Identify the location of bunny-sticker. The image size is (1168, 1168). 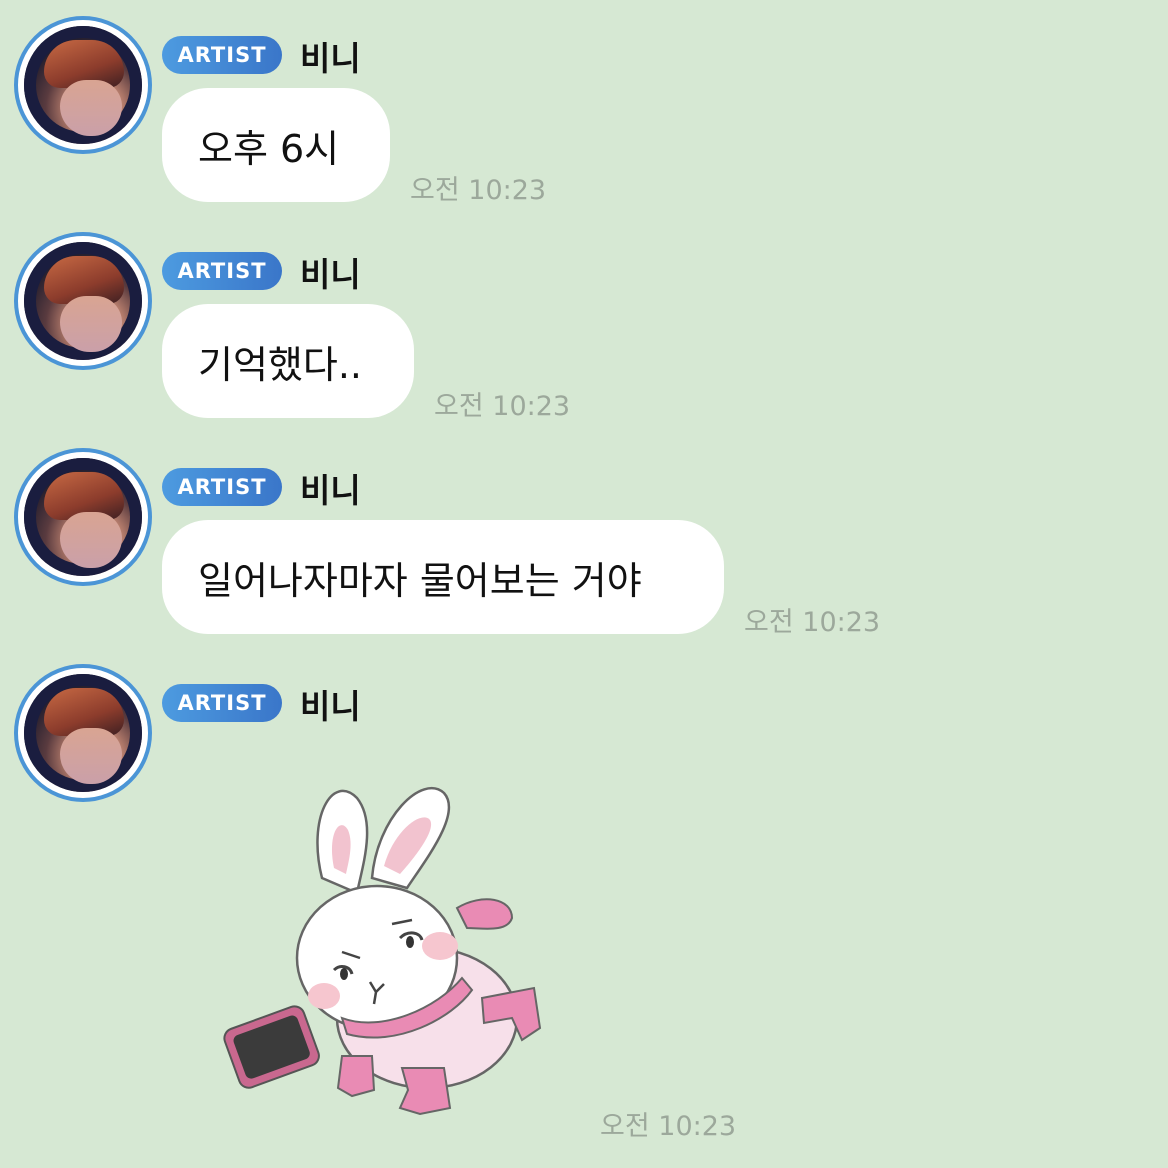
(387, 948).